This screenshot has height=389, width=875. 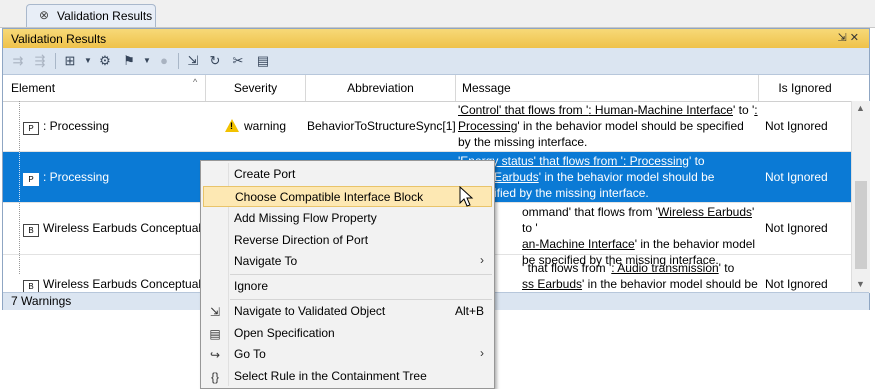 I want to click on menu-item-ignore: Ignore, so click(x=347, y=286).